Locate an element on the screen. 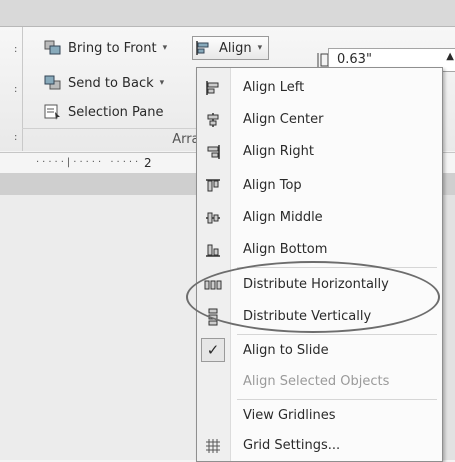  bring-to-front-icon is located at coordinates (53, 48).